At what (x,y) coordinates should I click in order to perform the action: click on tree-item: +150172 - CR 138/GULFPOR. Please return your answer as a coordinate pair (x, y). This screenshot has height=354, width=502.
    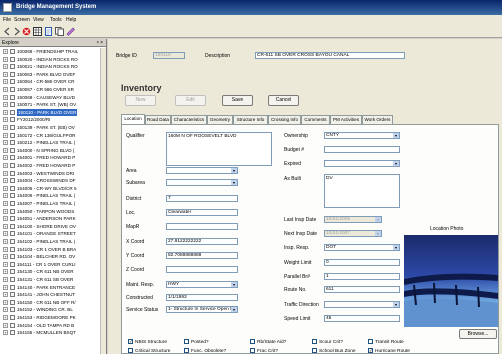
    Looking at the image, I should click on (50, 135).